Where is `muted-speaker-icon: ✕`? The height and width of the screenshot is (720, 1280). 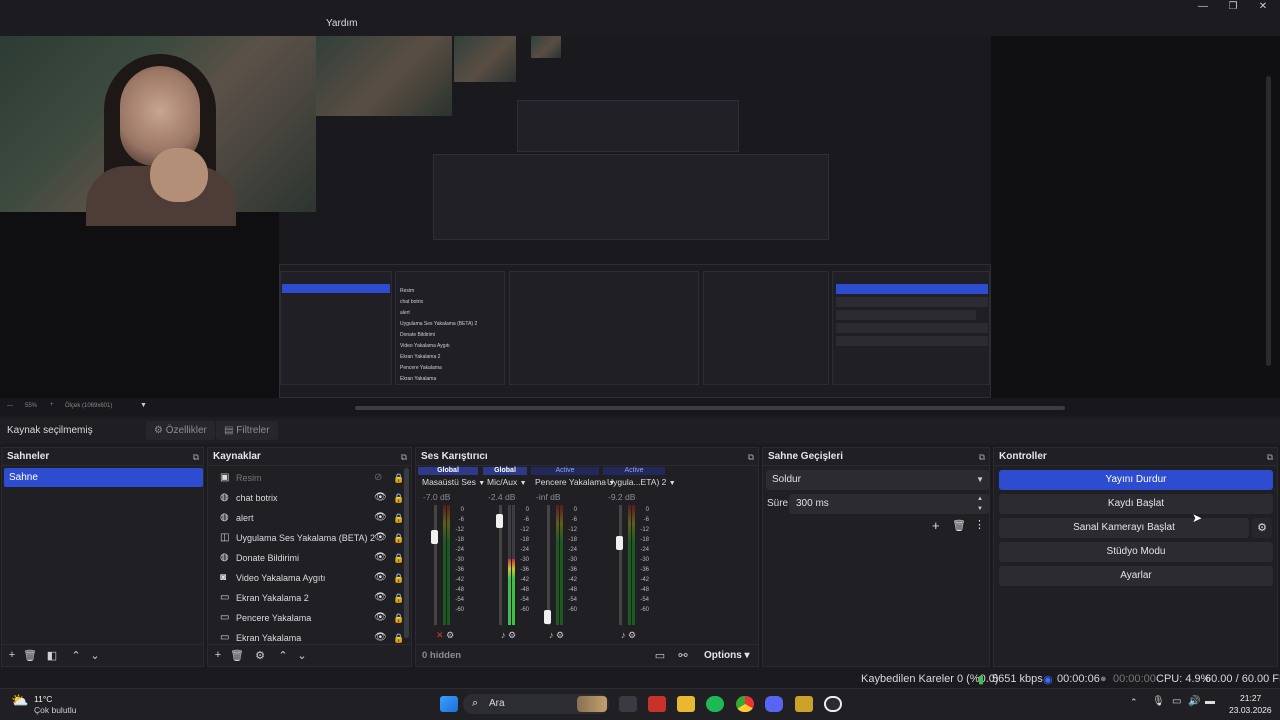 muted-speaker-icon: ✕ is located at coordinates (440, 635).